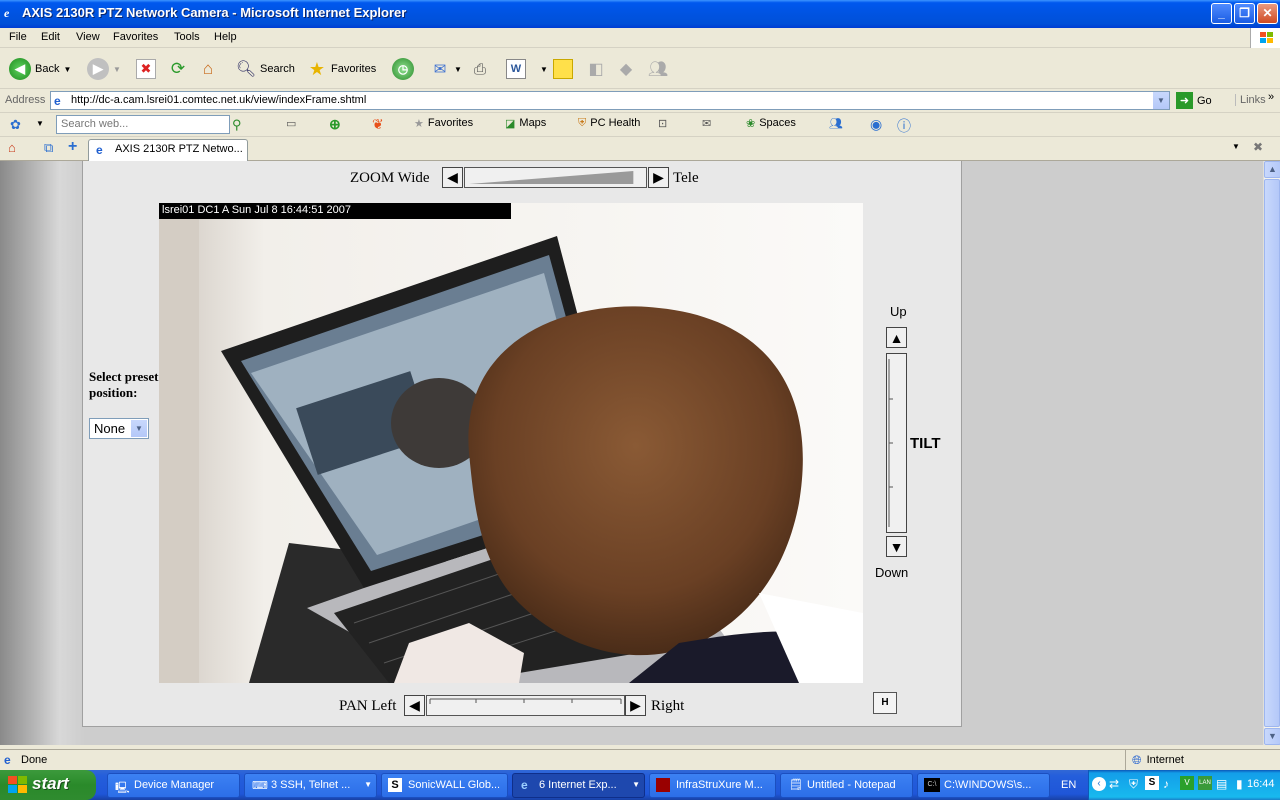 Image resolution: width=1280 pixels, height=800 pixels. I want to click on task-ssh-telnet: ⌨ 3 SSH, Telnet ... ▼, so click(310, 785).